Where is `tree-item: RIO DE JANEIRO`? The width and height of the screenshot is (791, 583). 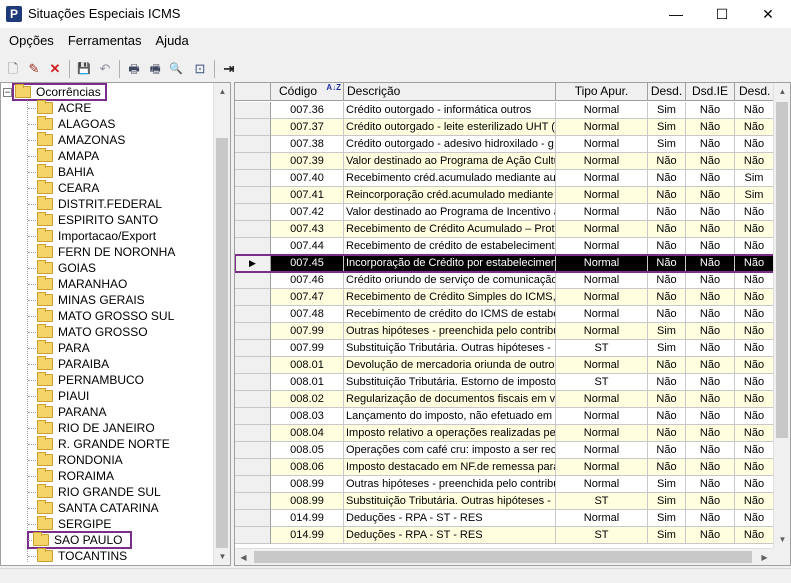 tree-item: RIO DE JANEIRO is located at coordinates (107, 428).